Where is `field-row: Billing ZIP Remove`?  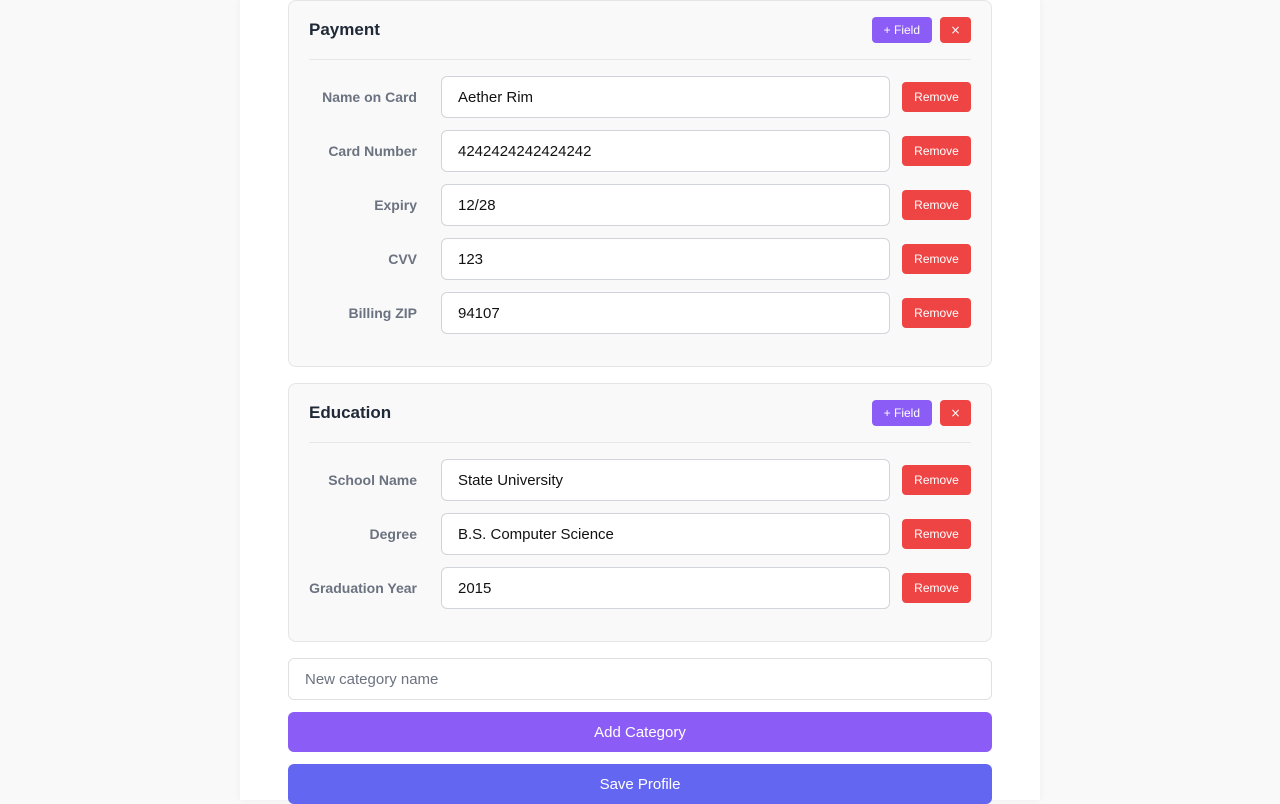
field-row: Billing ZIP Remove is located at coordinates (640, 313).